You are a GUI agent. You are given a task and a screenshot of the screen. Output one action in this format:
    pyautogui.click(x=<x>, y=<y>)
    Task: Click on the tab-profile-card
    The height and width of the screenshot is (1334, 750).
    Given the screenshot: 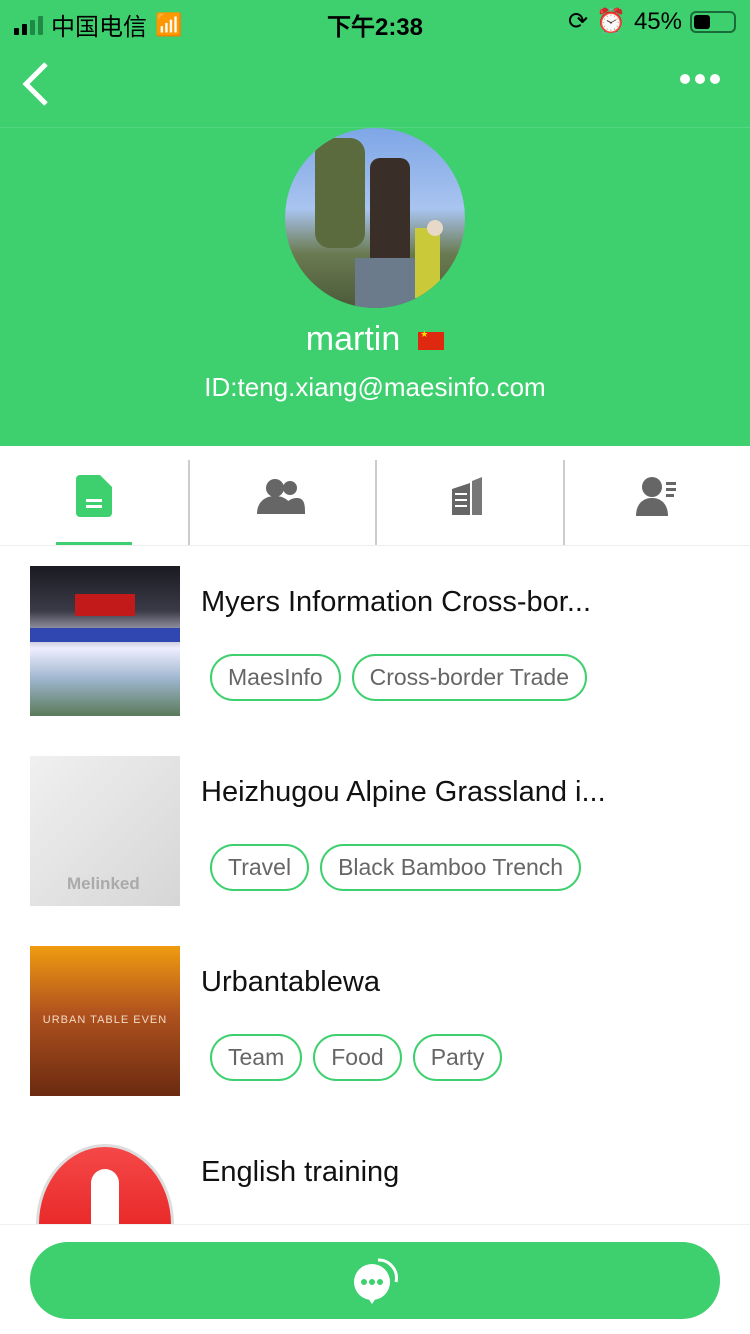 What is the action you would take?
    pyautogui.click(x=656, y=495)
    